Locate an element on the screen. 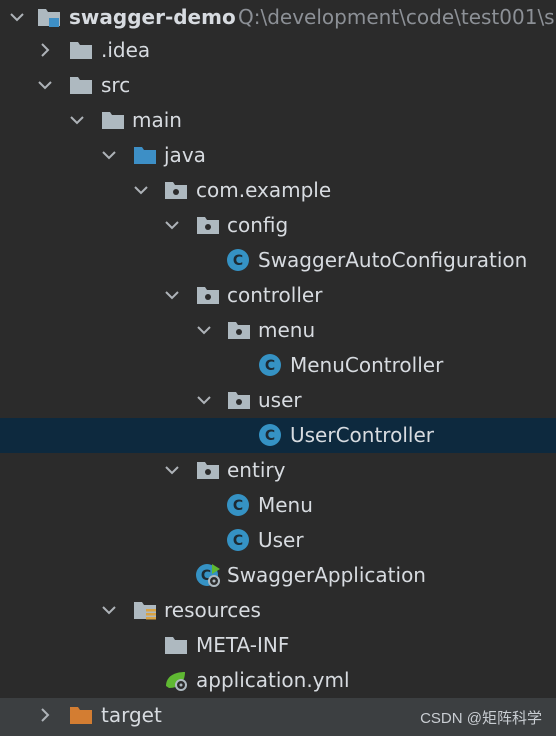  tree-item-label: MenuController is located at coordinates (367, 365).